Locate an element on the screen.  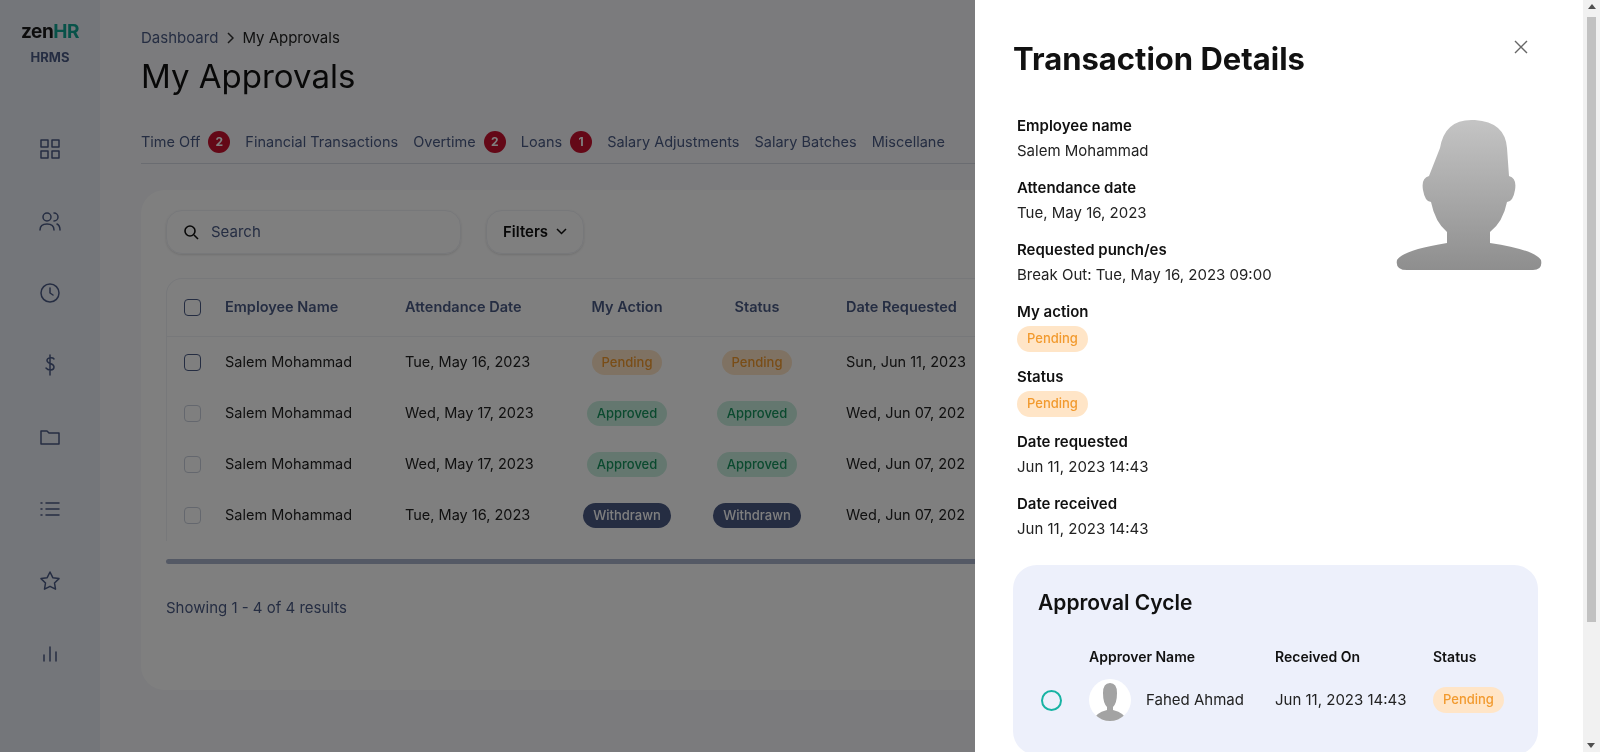
count-badge: 1 is located at coordinates (581, 141).